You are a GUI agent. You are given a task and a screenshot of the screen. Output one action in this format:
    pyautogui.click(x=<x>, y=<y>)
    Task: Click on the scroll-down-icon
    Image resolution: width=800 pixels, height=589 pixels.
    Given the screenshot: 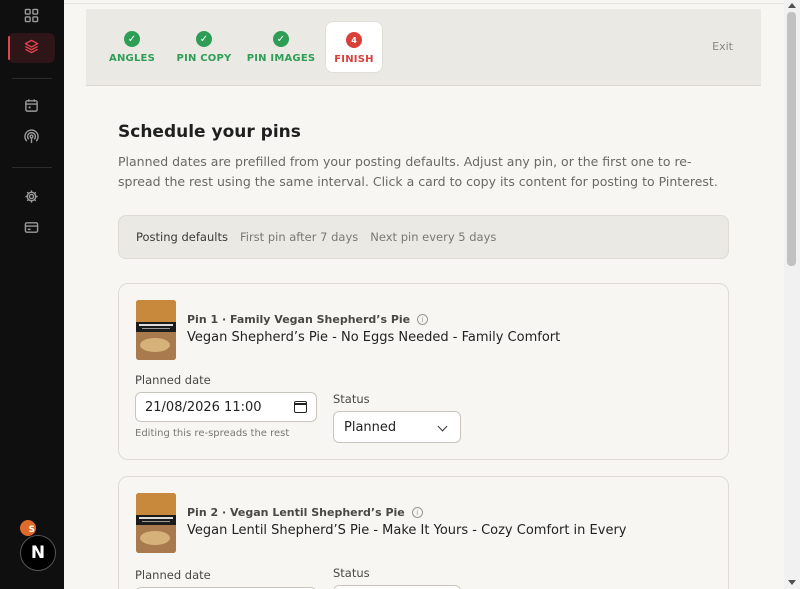 What is the action you would take?
    pyautogui.click(x=792, y=582)
    